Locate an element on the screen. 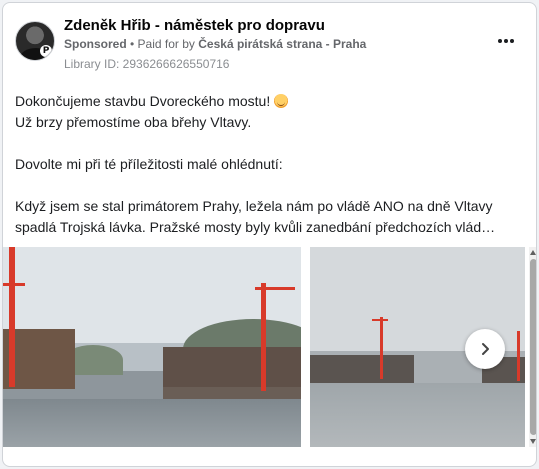 The height and width of the screenshot is (469, 539). post-text-line: Dokončujeme stavbu Dvoreckého mostu! is located at coordinates (270, 101).